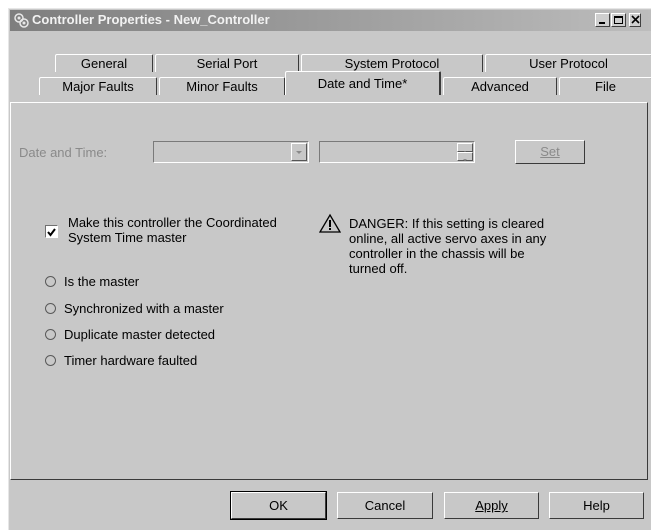 The width and height of the screenshot is (651, 530). I want to click on apply-button-label: Apply, so click(491, 505).